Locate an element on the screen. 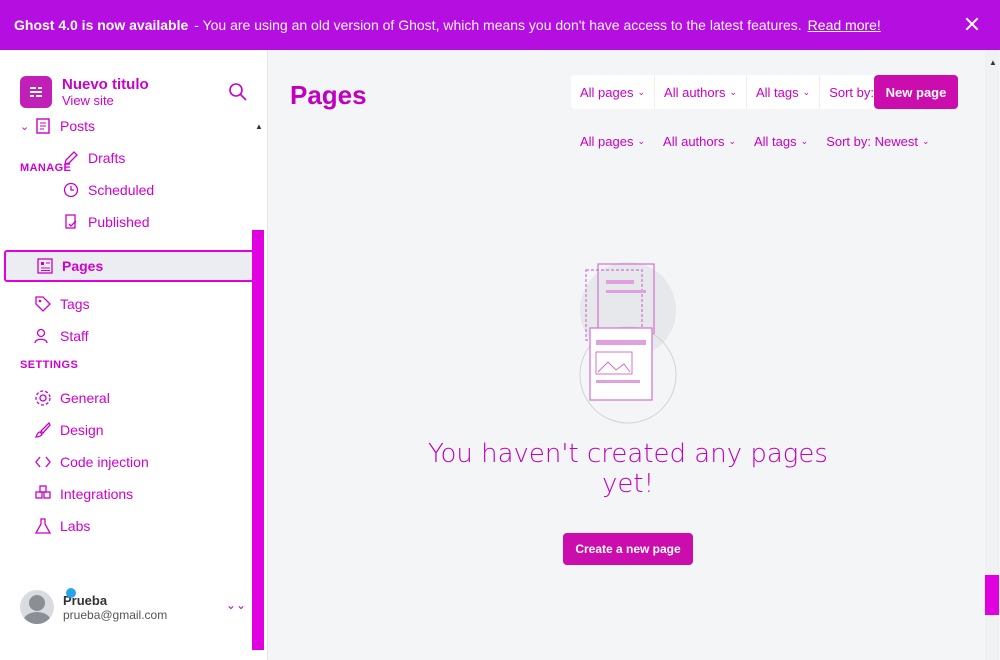 Image resolution: width=1000 pixels, height=660 pixels. new-page-button: New page is located at coordinates (916, 92).